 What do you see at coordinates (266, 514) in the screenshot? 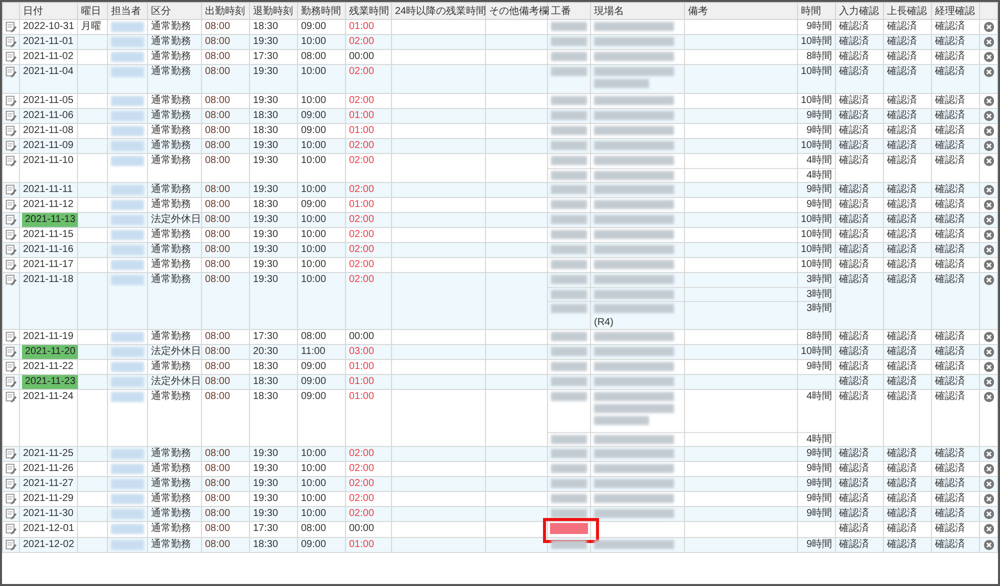
I see `time-text: 19:30` at bounding box center [266, 514].